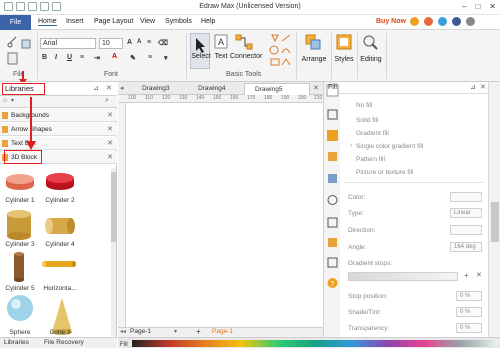  Describe the element at coordinates (178, 21) in the screenshot. I see `menu-symbols: Symbols` at that location.